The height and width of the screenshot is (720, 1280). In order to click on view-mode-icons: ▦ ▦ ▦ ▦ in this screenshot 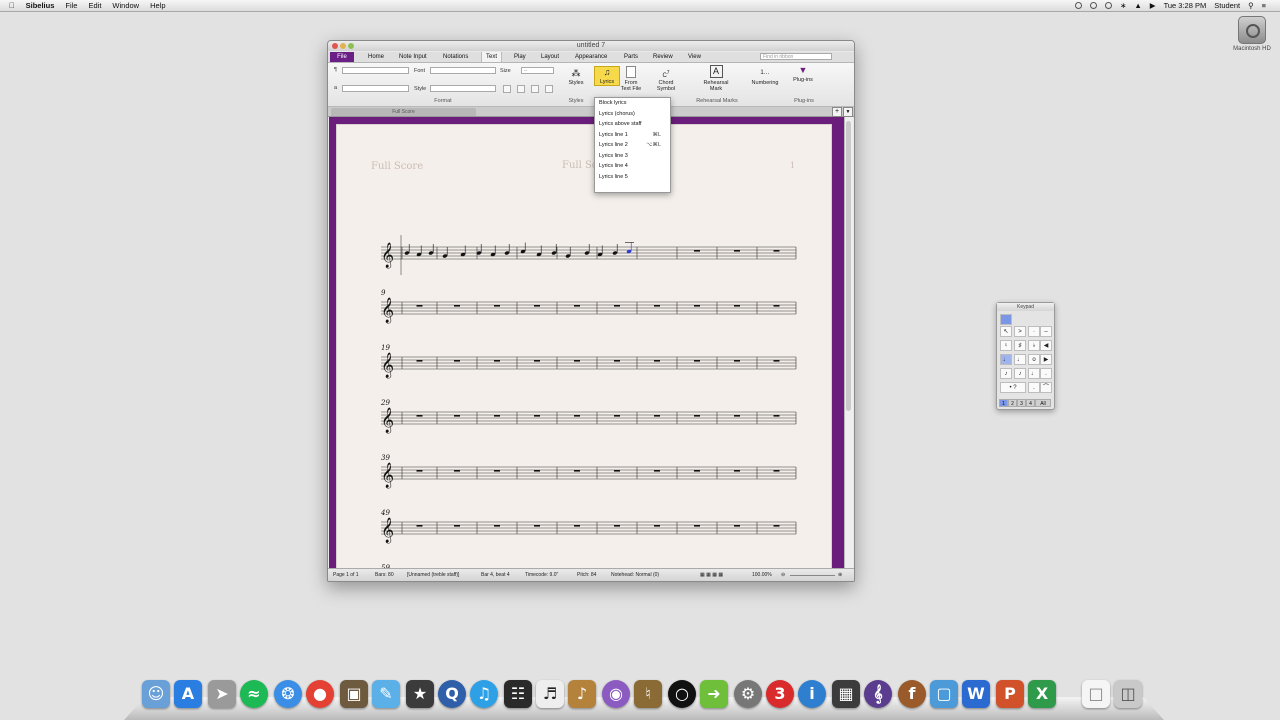, I will do `click(711, 575)`.